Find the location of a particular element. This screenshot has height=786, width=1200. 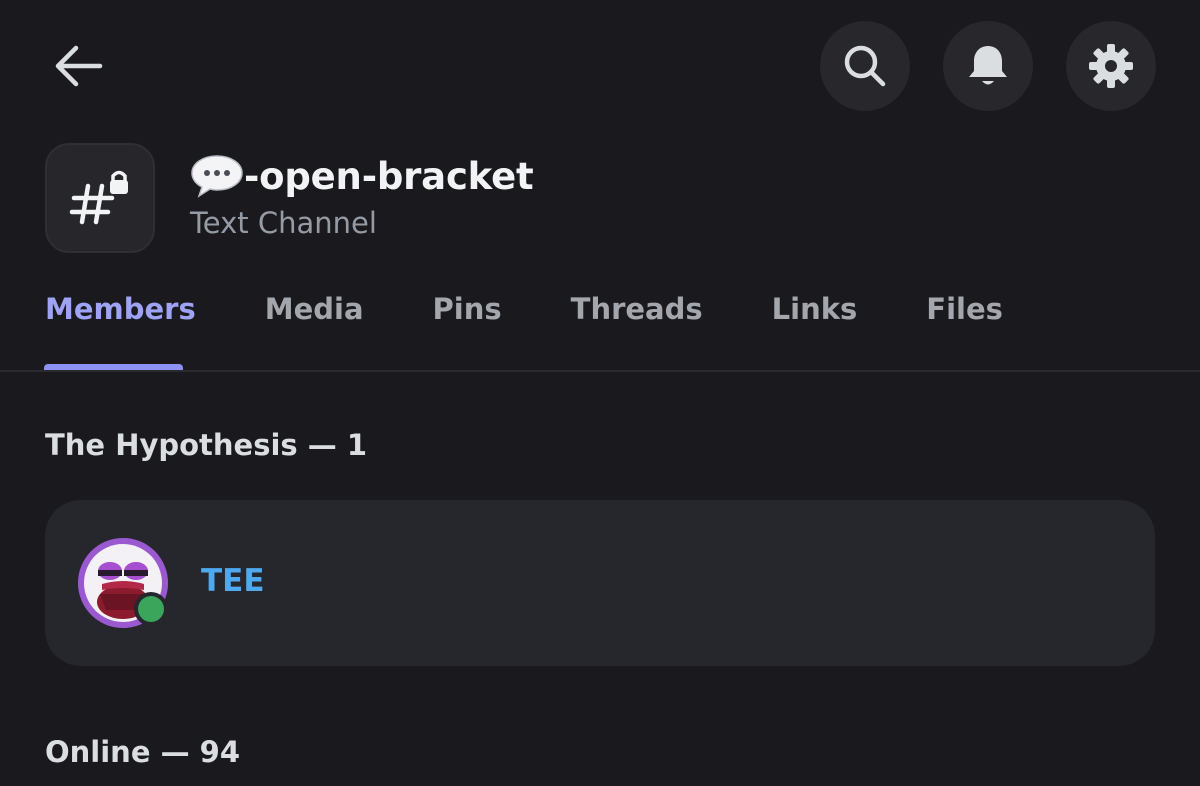

member-name: TEE is located at coordinates (233, 581).